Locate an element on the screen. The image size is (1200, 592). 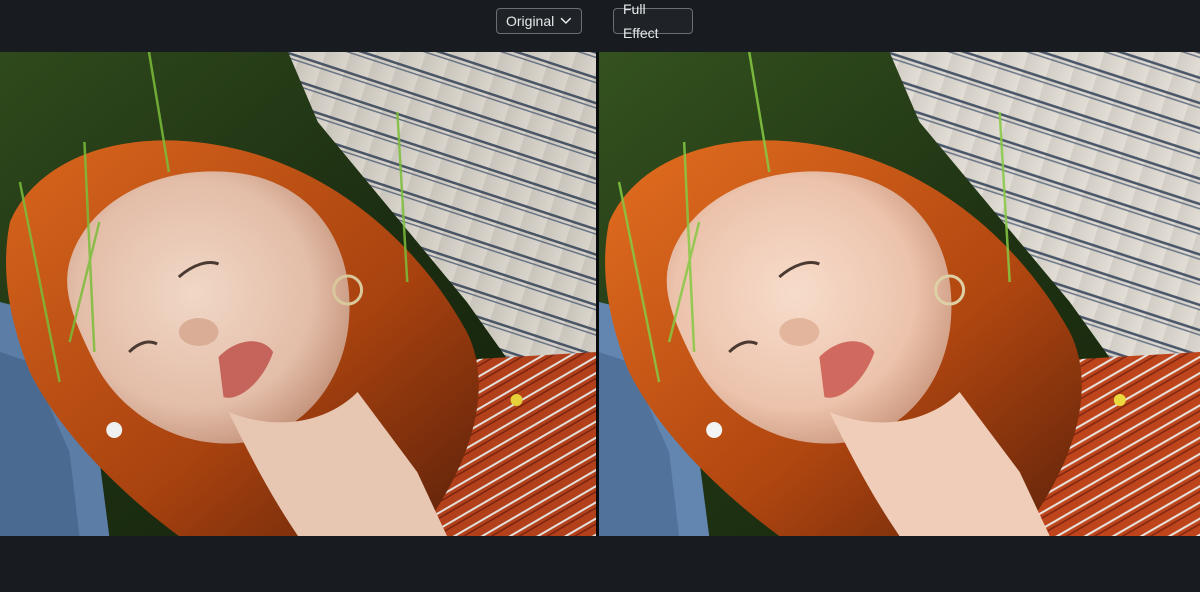
original-label: Original is located at coordinates (530, 21).